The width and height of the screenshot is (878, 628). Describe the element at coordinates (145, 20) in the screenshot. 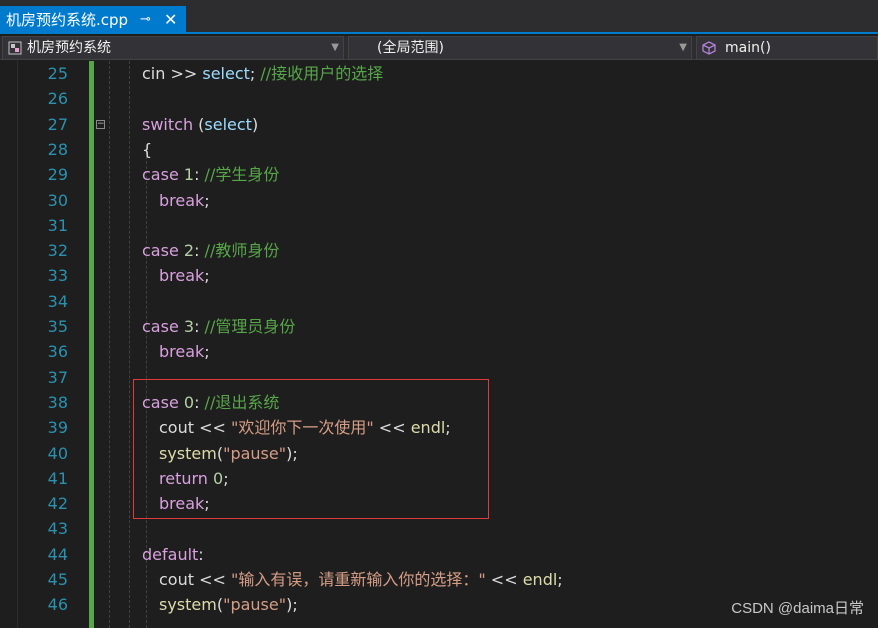

I see `pin-icon: ⊸` at that location.